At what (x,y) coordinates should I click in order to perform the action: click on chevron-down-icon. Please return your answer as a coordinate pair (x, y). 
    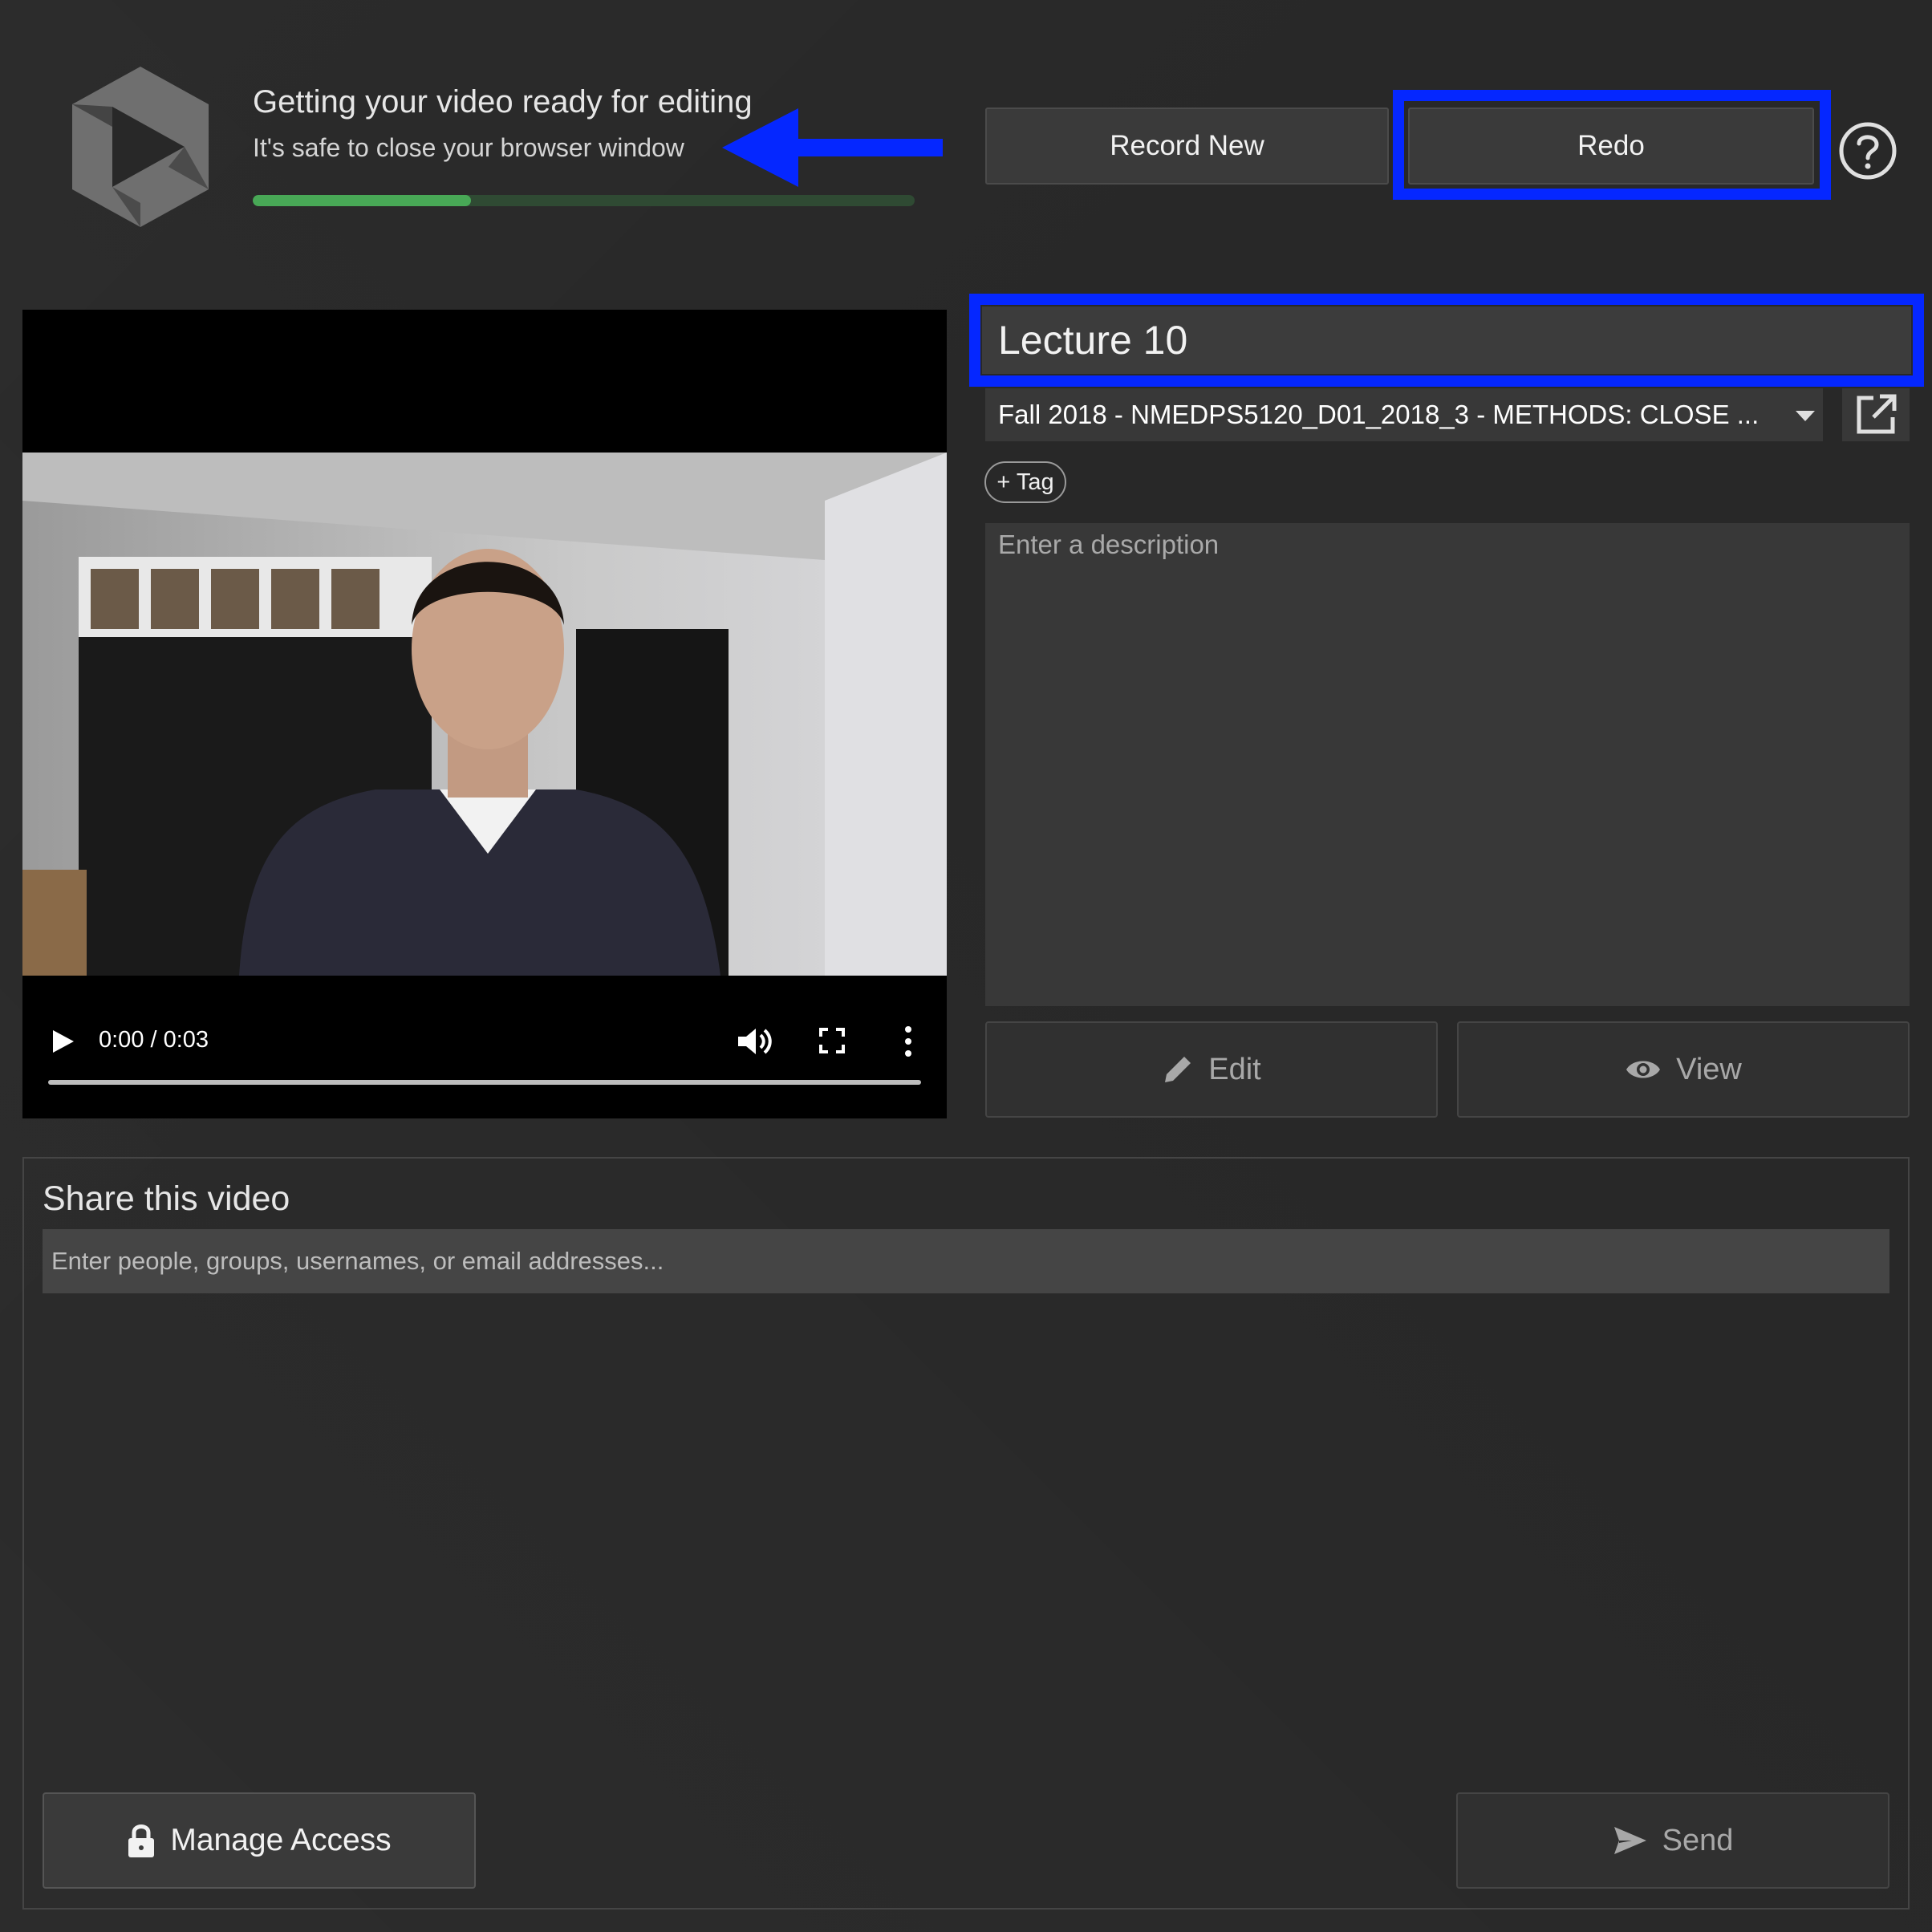
    Looking at the image, I should click on (1805, 416).